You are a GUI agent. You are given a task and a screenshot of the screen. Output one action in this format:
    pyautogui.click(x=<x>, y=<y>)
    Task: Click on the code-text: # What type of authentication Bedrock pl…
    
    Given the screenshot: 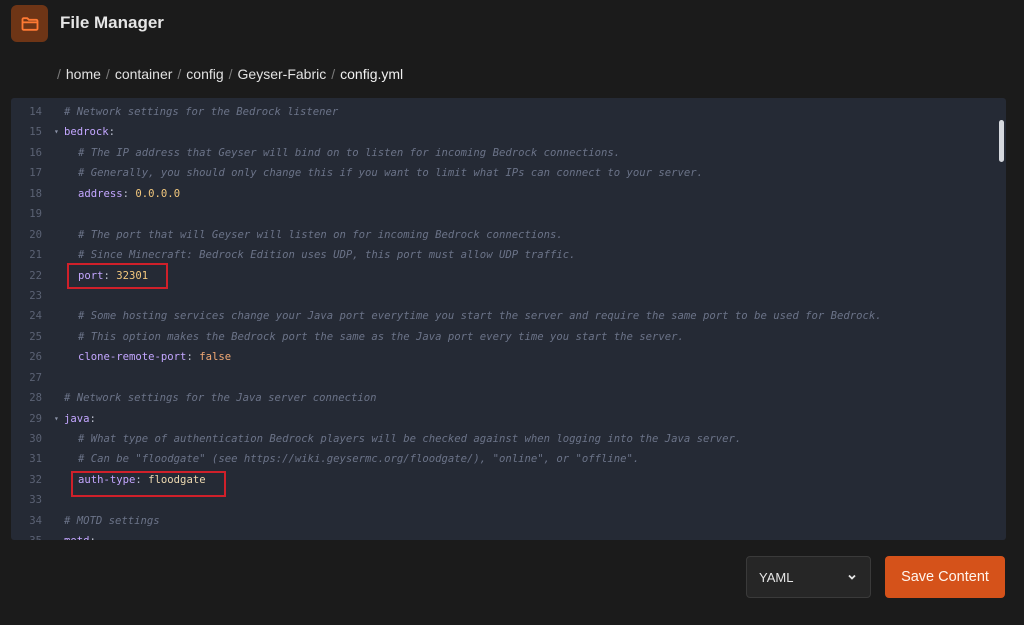 What is the action you would take?
    pyautogui.click(x=409, y=439)
    